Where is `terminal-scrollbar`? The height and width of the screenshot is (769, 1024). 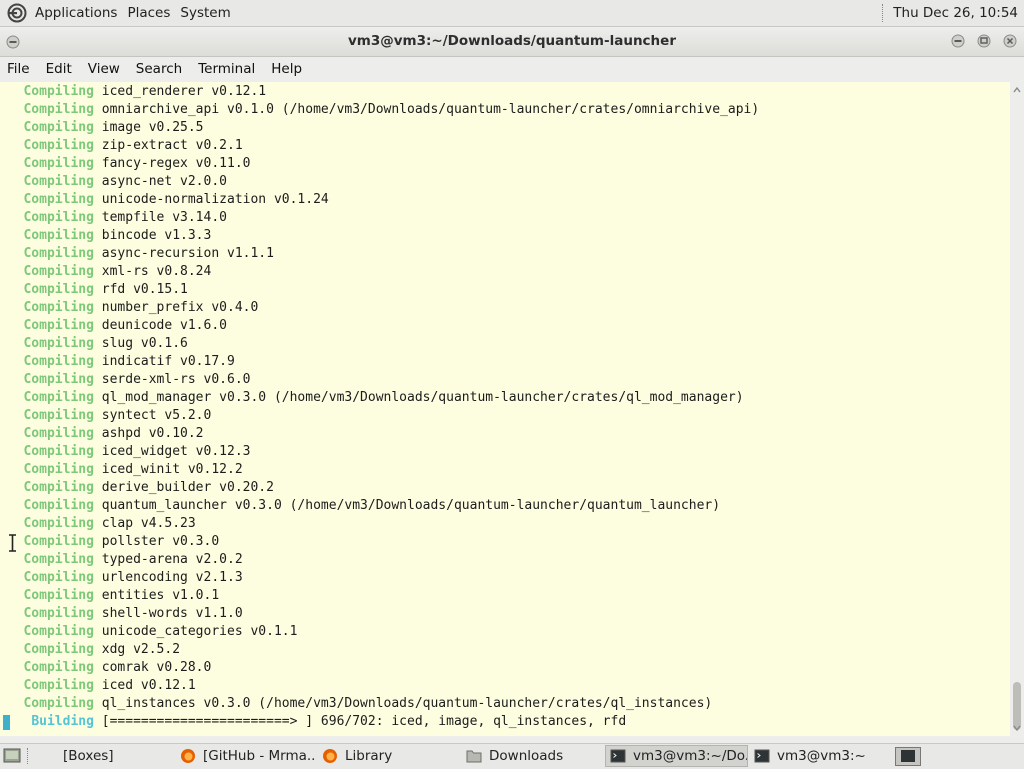 terminal-scrollbar is located at coordinates (1017, 409).